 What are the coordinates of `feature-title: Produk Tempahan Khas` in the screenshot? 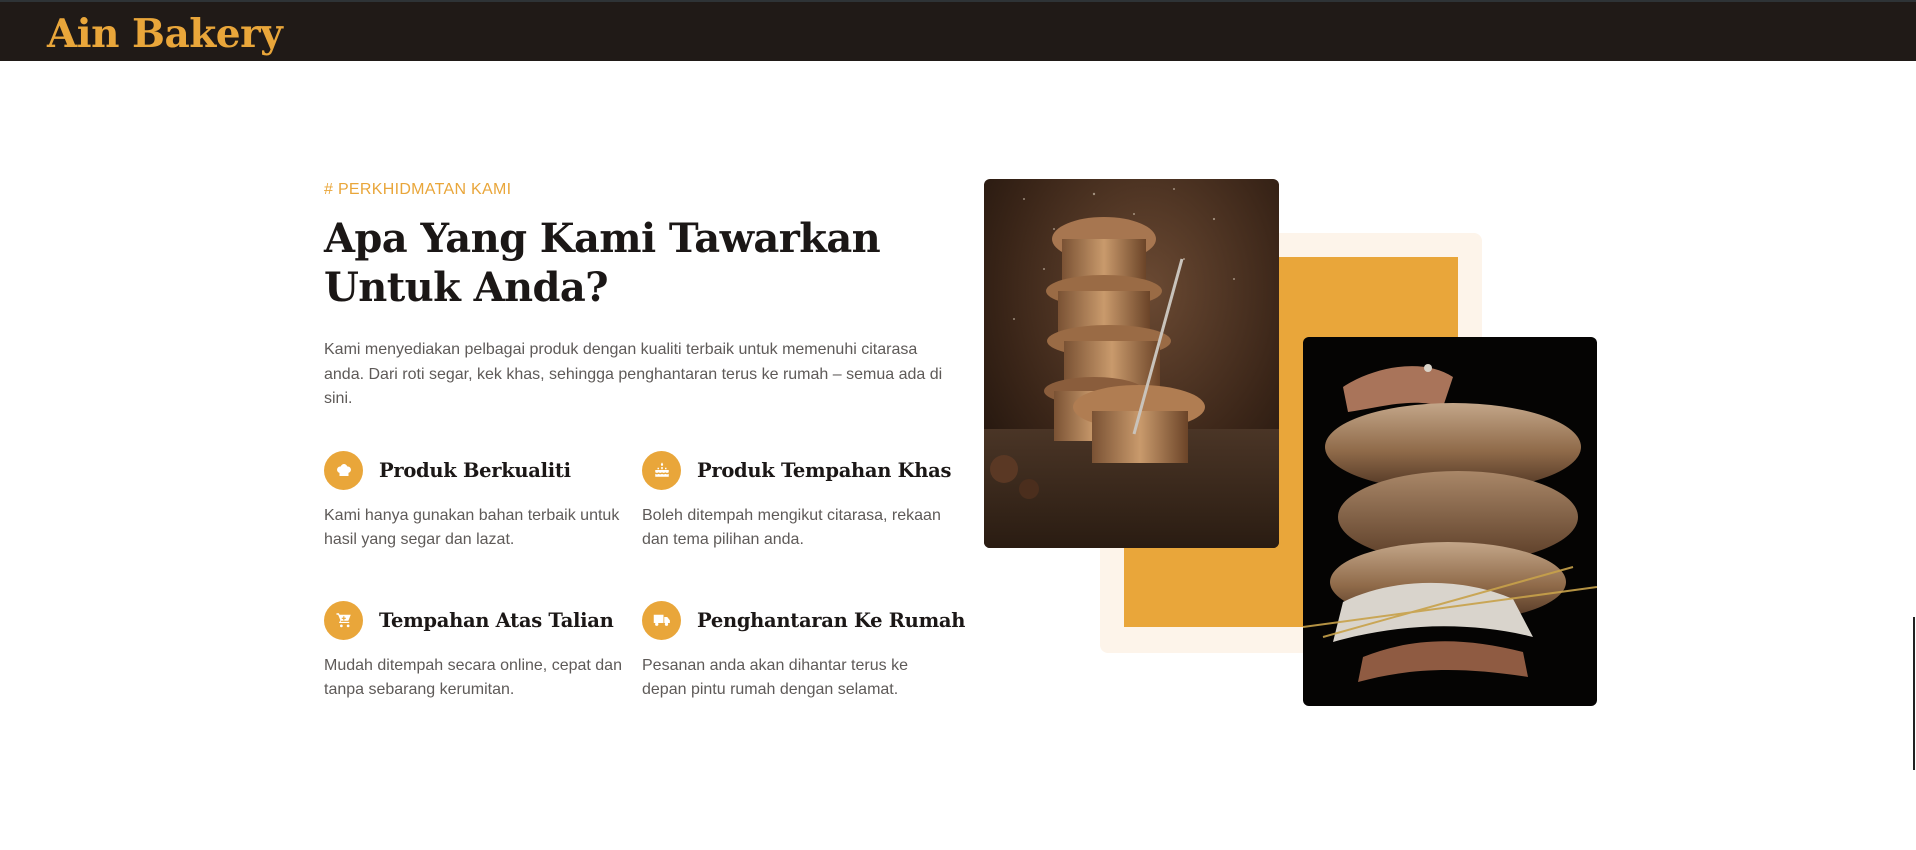 It's located at (824, 470).